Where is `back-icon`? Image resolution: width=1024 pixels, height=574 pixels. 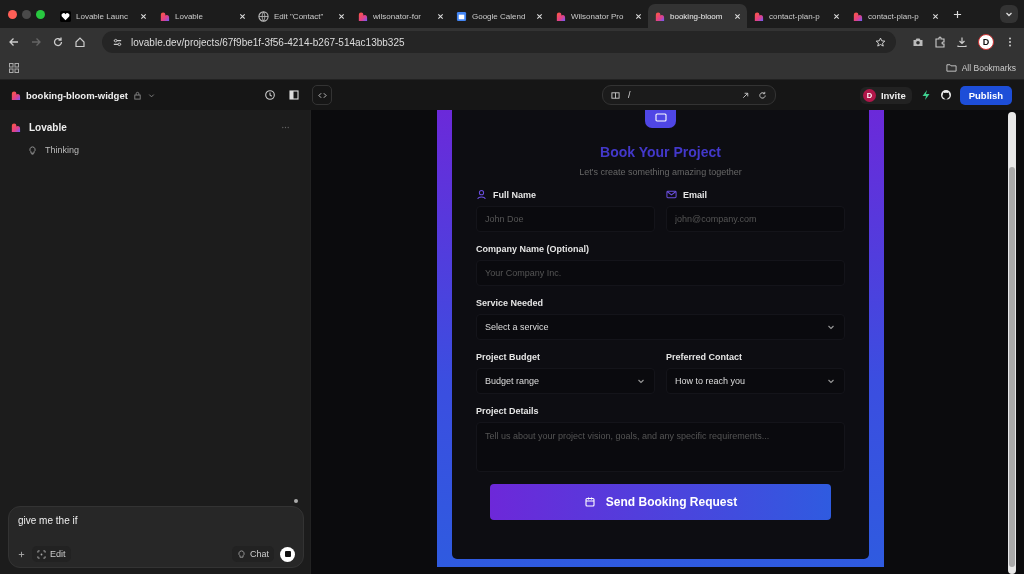
back-icon is located at coordinates (14, 42).